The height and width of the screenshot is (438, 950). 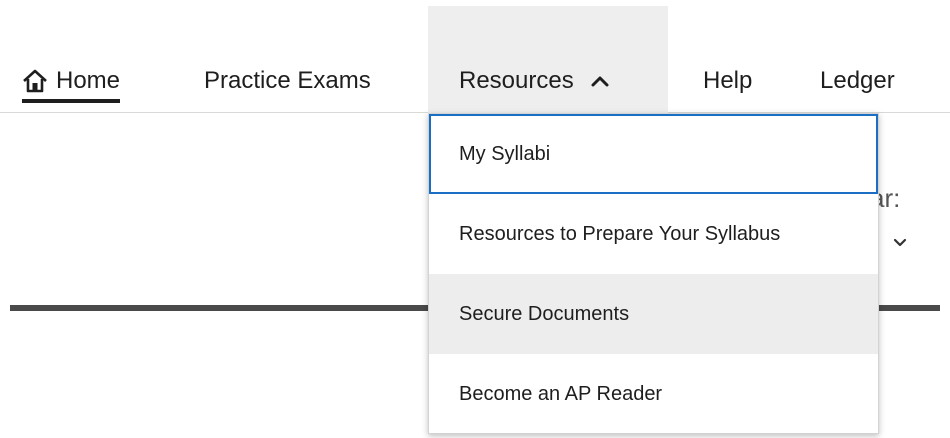 What do you see at coordinates (88, 80) in the screenshot?
I see `nav-item-label: Home` at bounding box center [88, 80].